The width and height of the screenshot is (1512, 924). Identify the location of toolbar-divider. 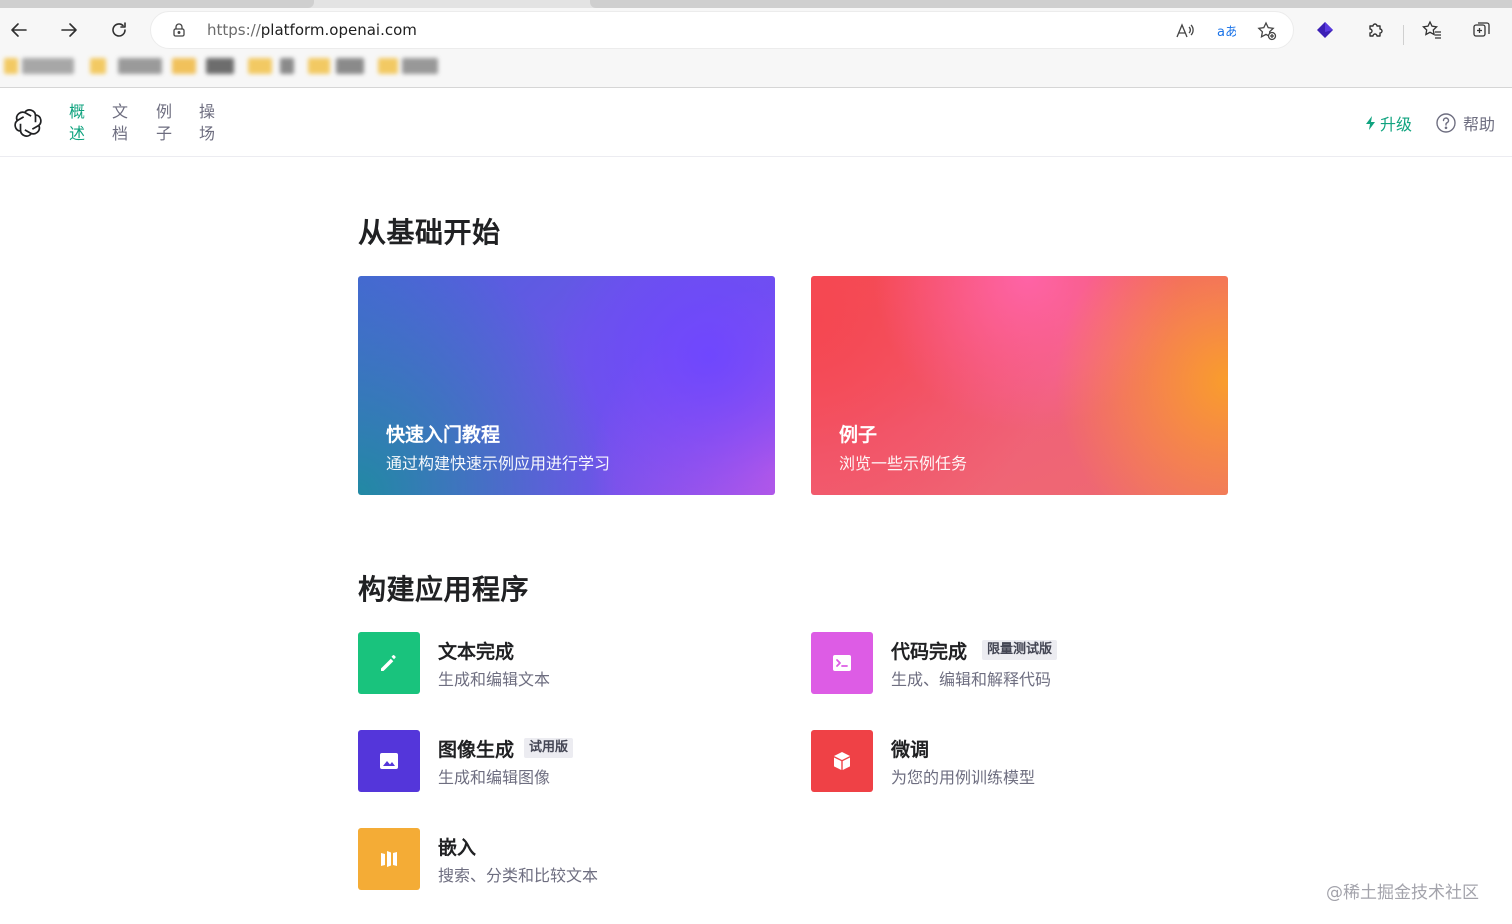
(1403, 35).